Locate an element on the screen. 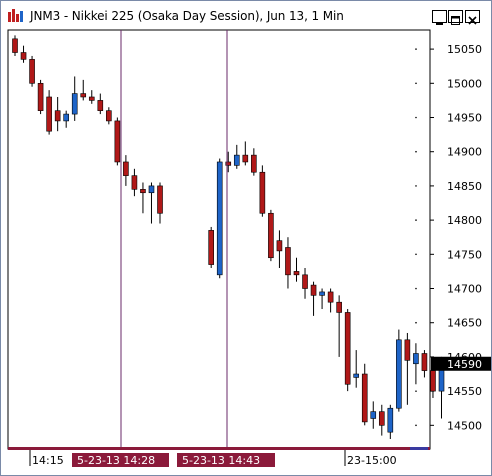  price-tick-label: 14950 is located at coordinates (464, 118).